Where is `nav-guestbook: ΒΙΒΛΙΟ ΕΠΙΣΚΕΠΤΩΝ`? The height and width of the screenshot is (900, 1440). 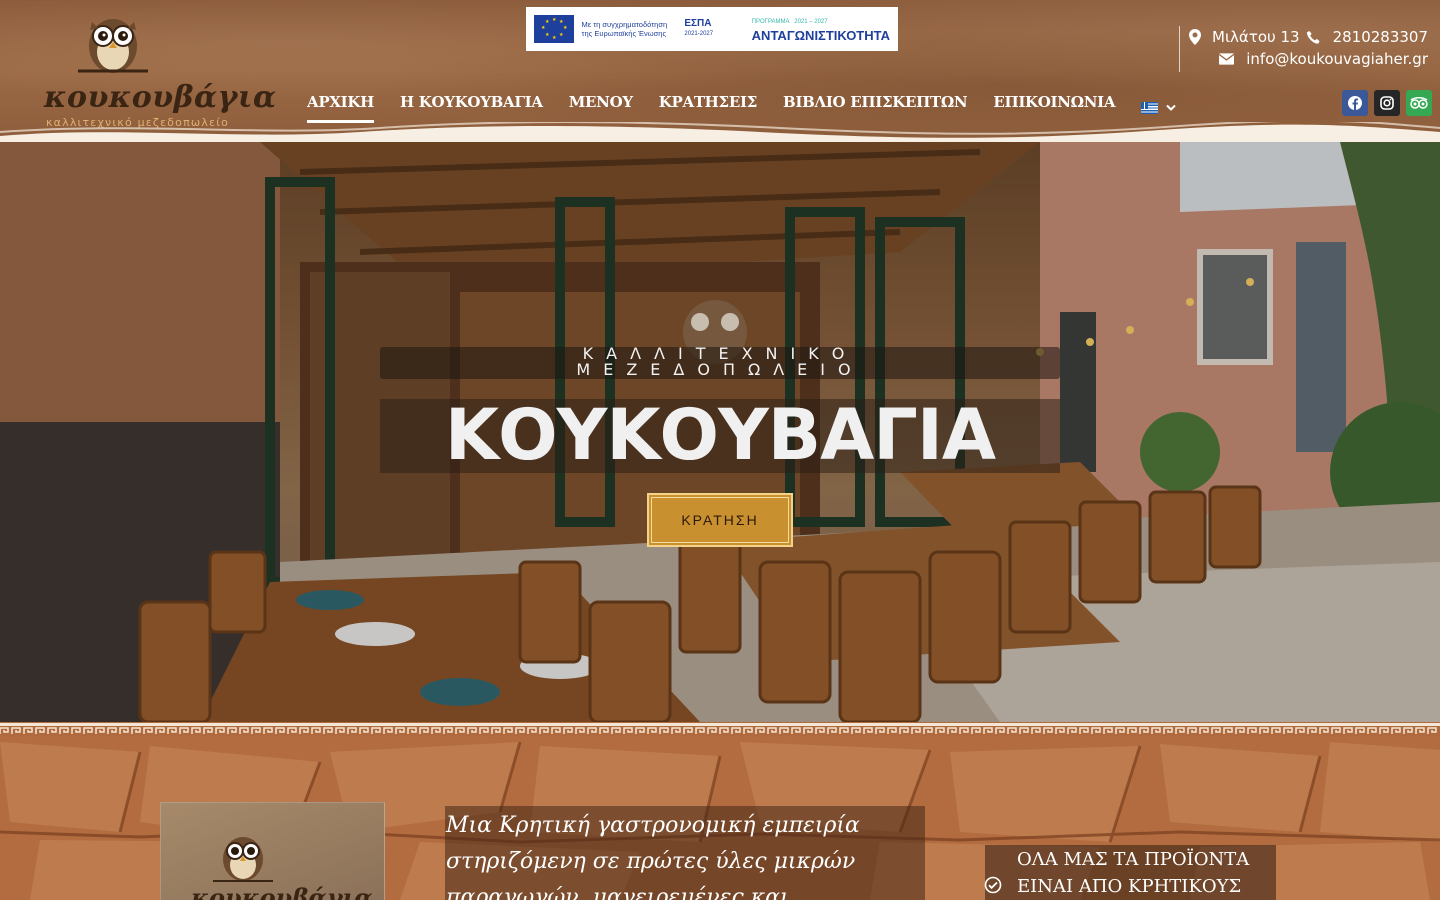
nav-guestbook: ΒΙΒΛΙΟ ΕΠΙΣΚΕΠΤΩΝ is located at coordinates (875, 107).